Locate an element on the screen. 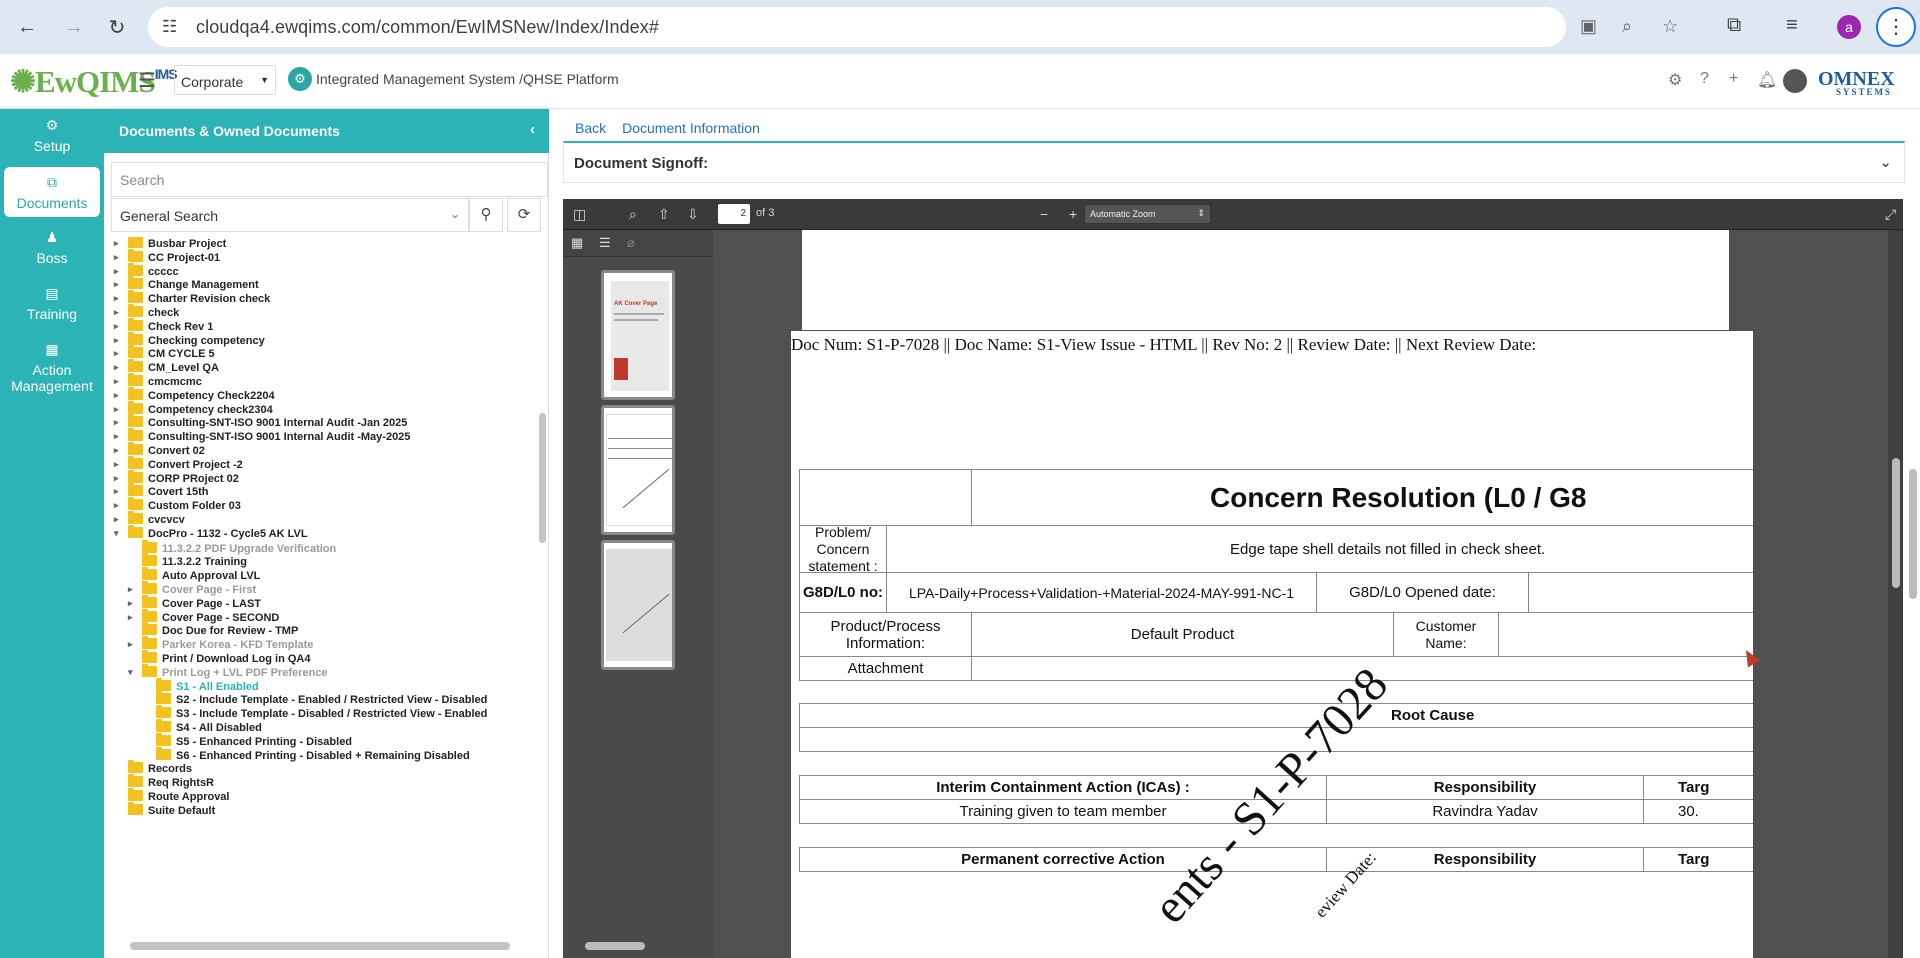 This screenshot has width=1920, height=958. forward-arrow-icon: → is located at coordinates (74, 27).